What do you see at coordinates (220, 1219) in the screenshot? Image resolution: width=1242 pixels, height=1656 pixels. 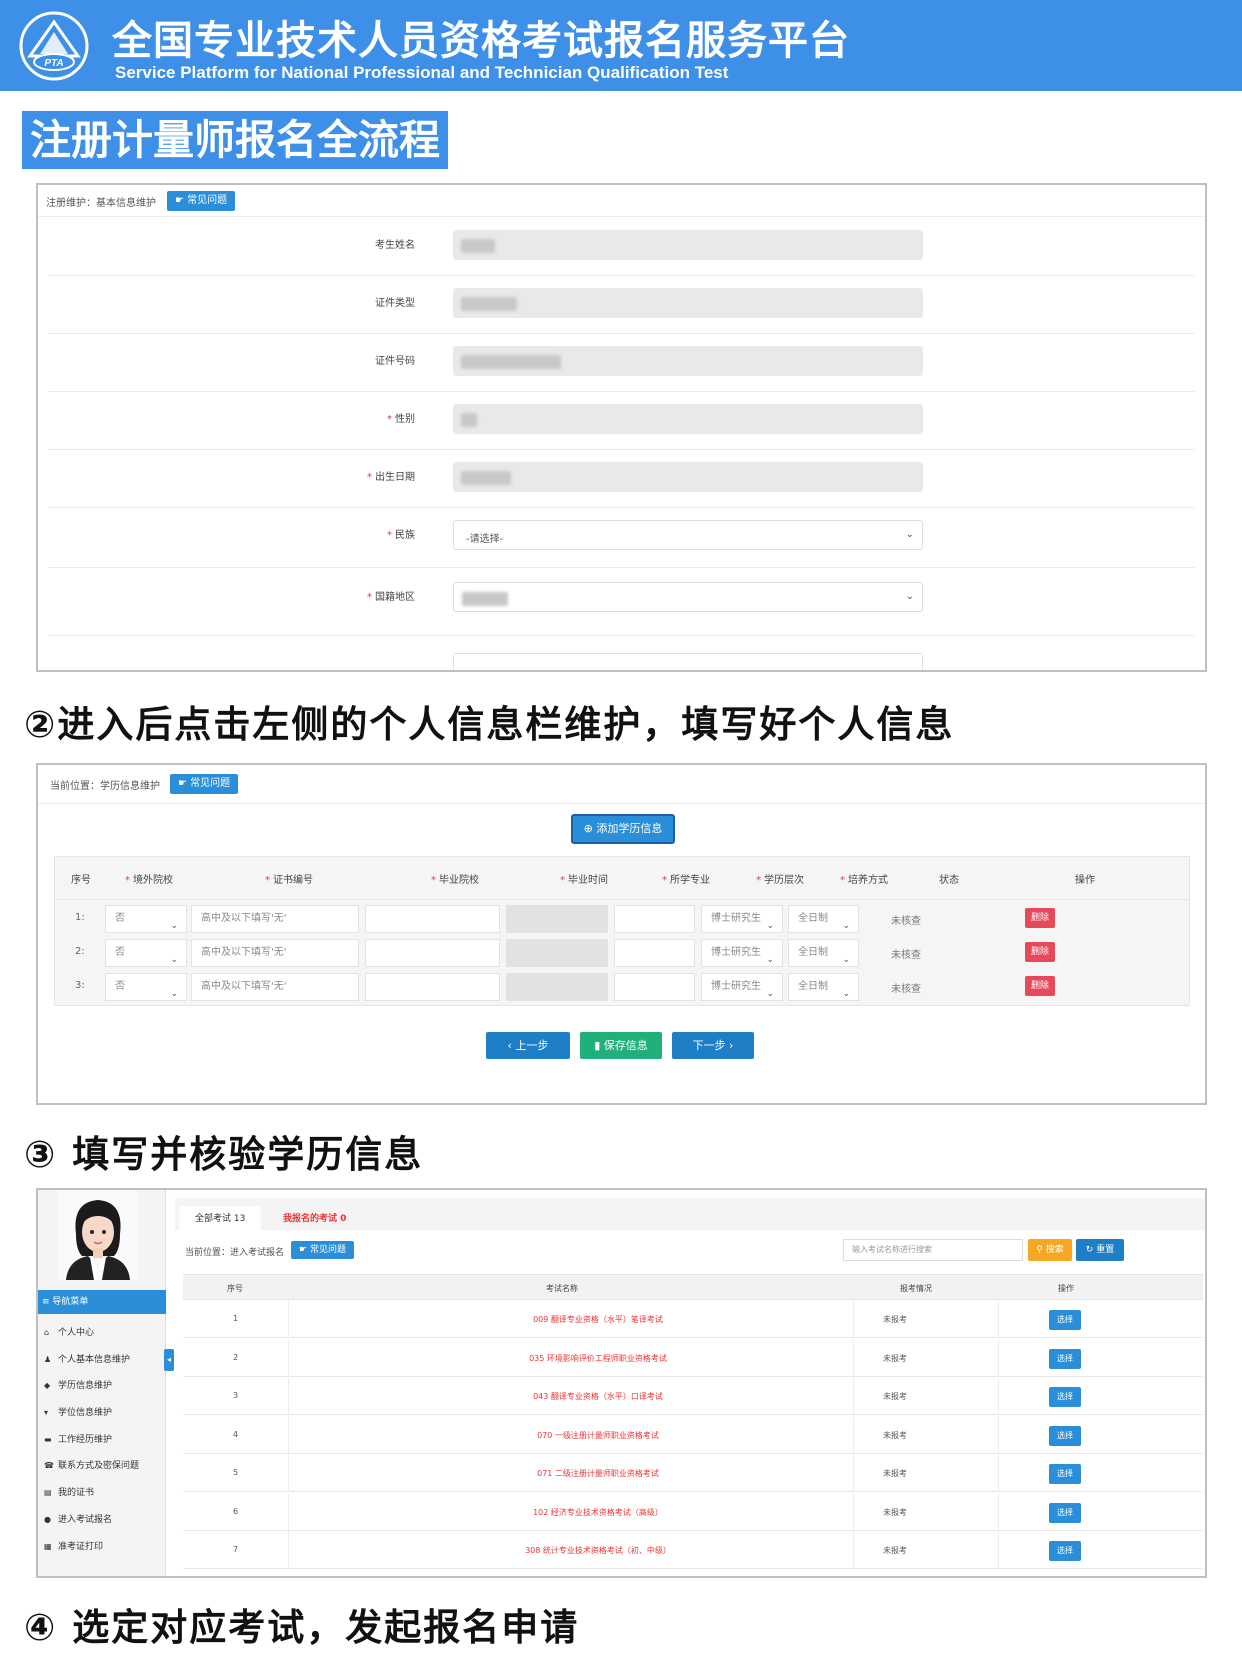 I see `tab-all-exams: 全部考试 13` at bounding box center [220, 1219].